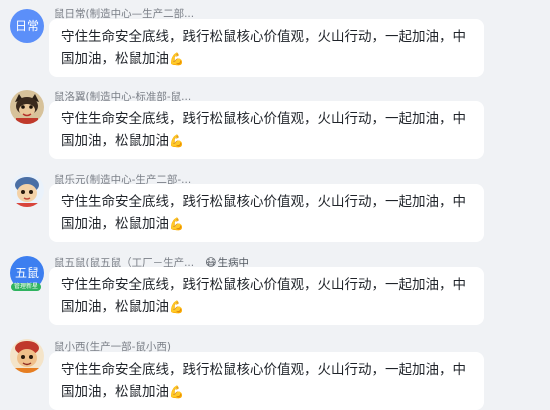 This screenshot has height=410, width=550. I want to click on avatar-text: 五鼠, so click(26, 273).